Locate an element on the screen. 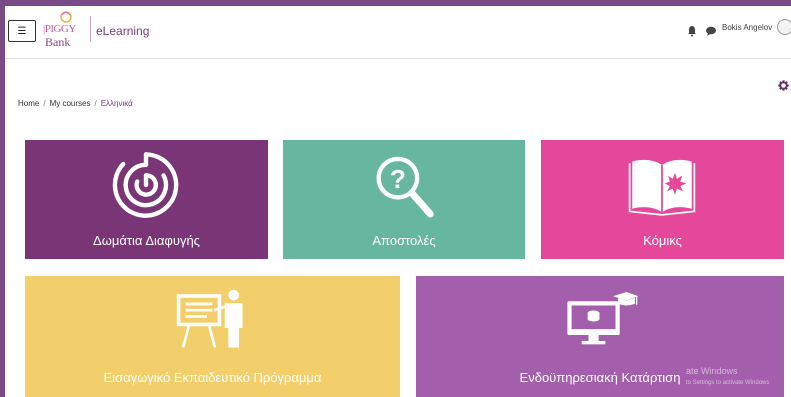 The width and height of the screenshot is (791, 397). user-avatar is located at coordinates (784, 27).